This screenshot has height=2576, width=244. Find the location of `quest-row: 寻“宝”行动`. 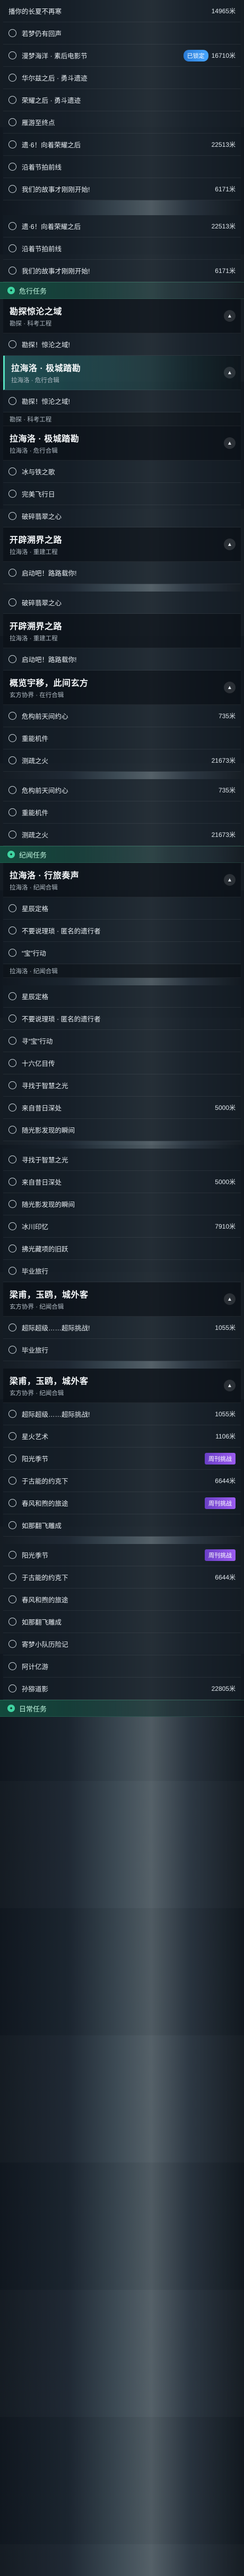

quest-row: 寻“宝”行动 is located at coordinates (122, 1041).